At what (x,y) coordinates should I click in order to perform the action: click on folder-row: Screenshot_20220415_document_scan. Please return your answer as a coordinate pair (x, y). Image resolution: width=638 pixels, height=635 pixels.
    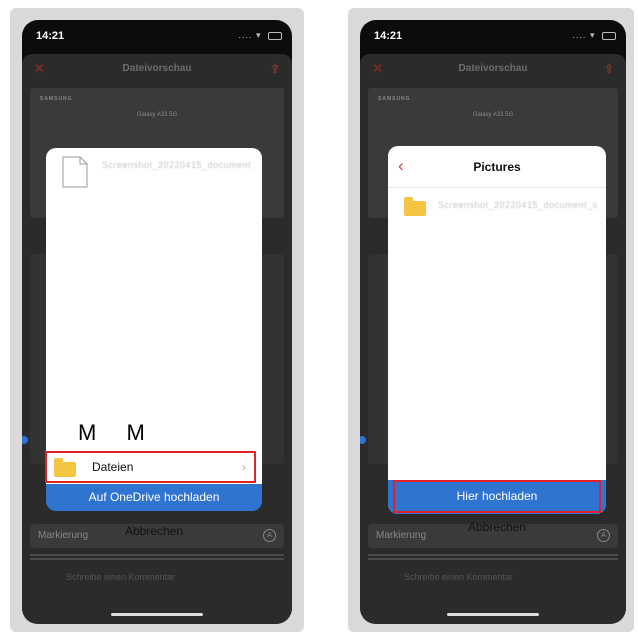
    Looking at the image, I should click on (497, 205).